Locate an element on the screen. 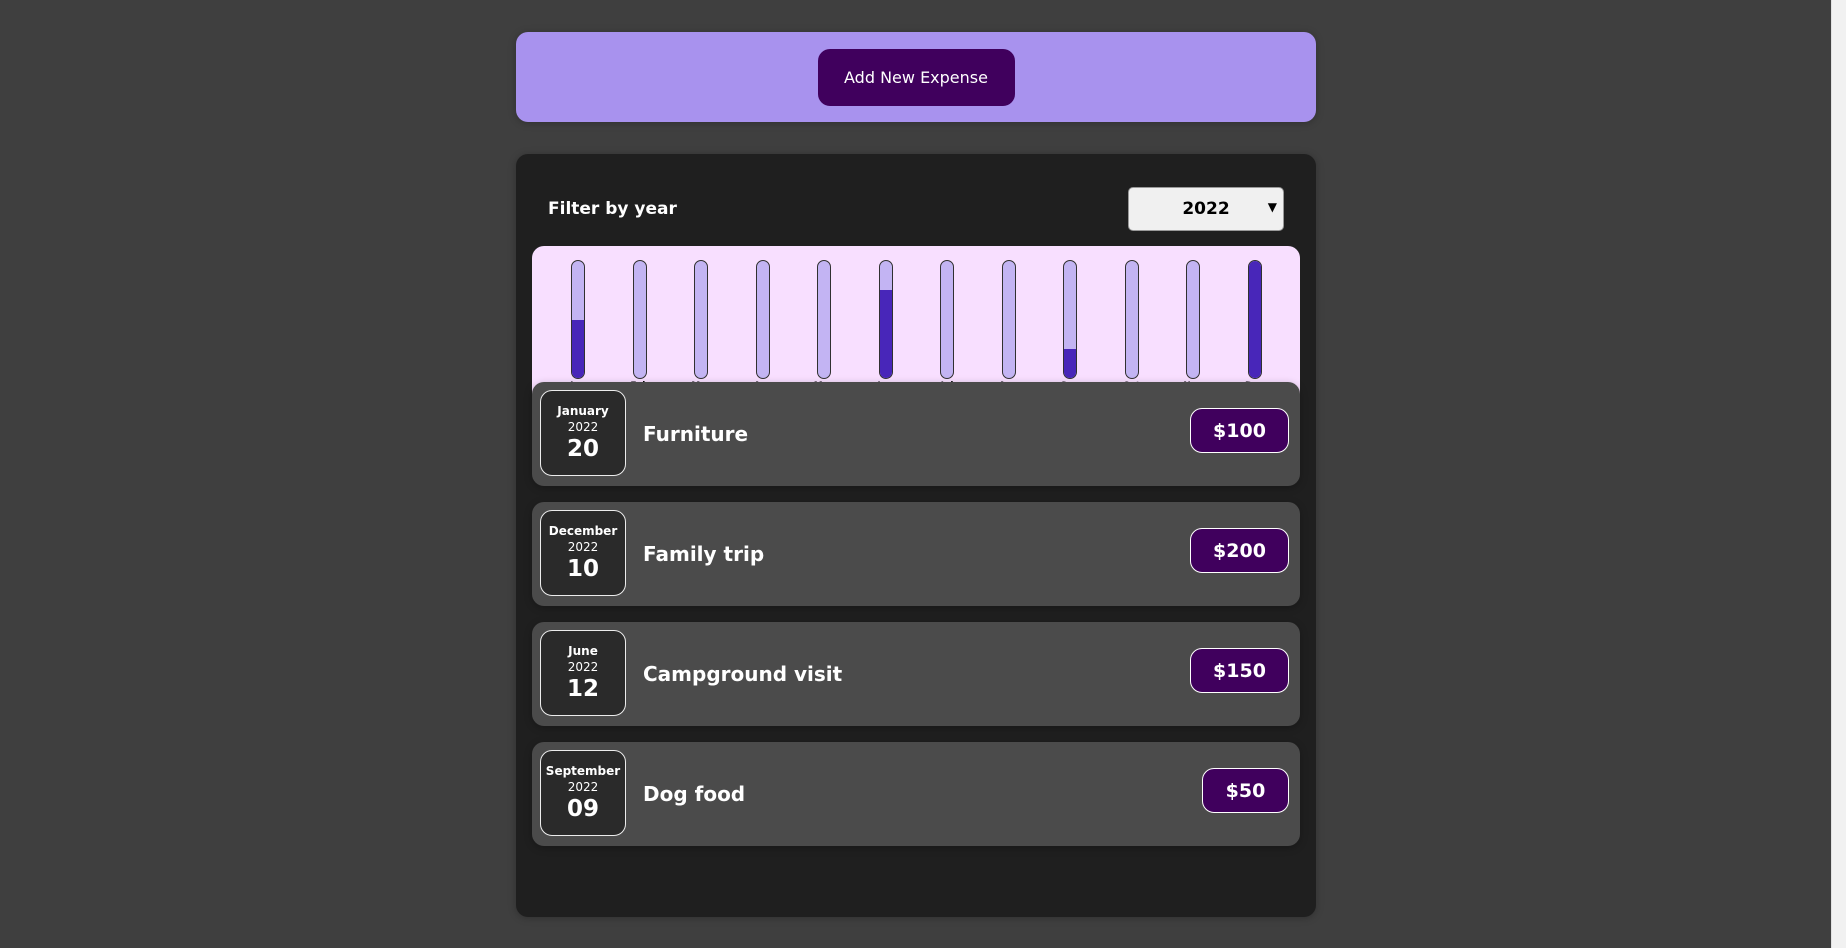  page-scrollbar is located at coordinates (1838, 474).